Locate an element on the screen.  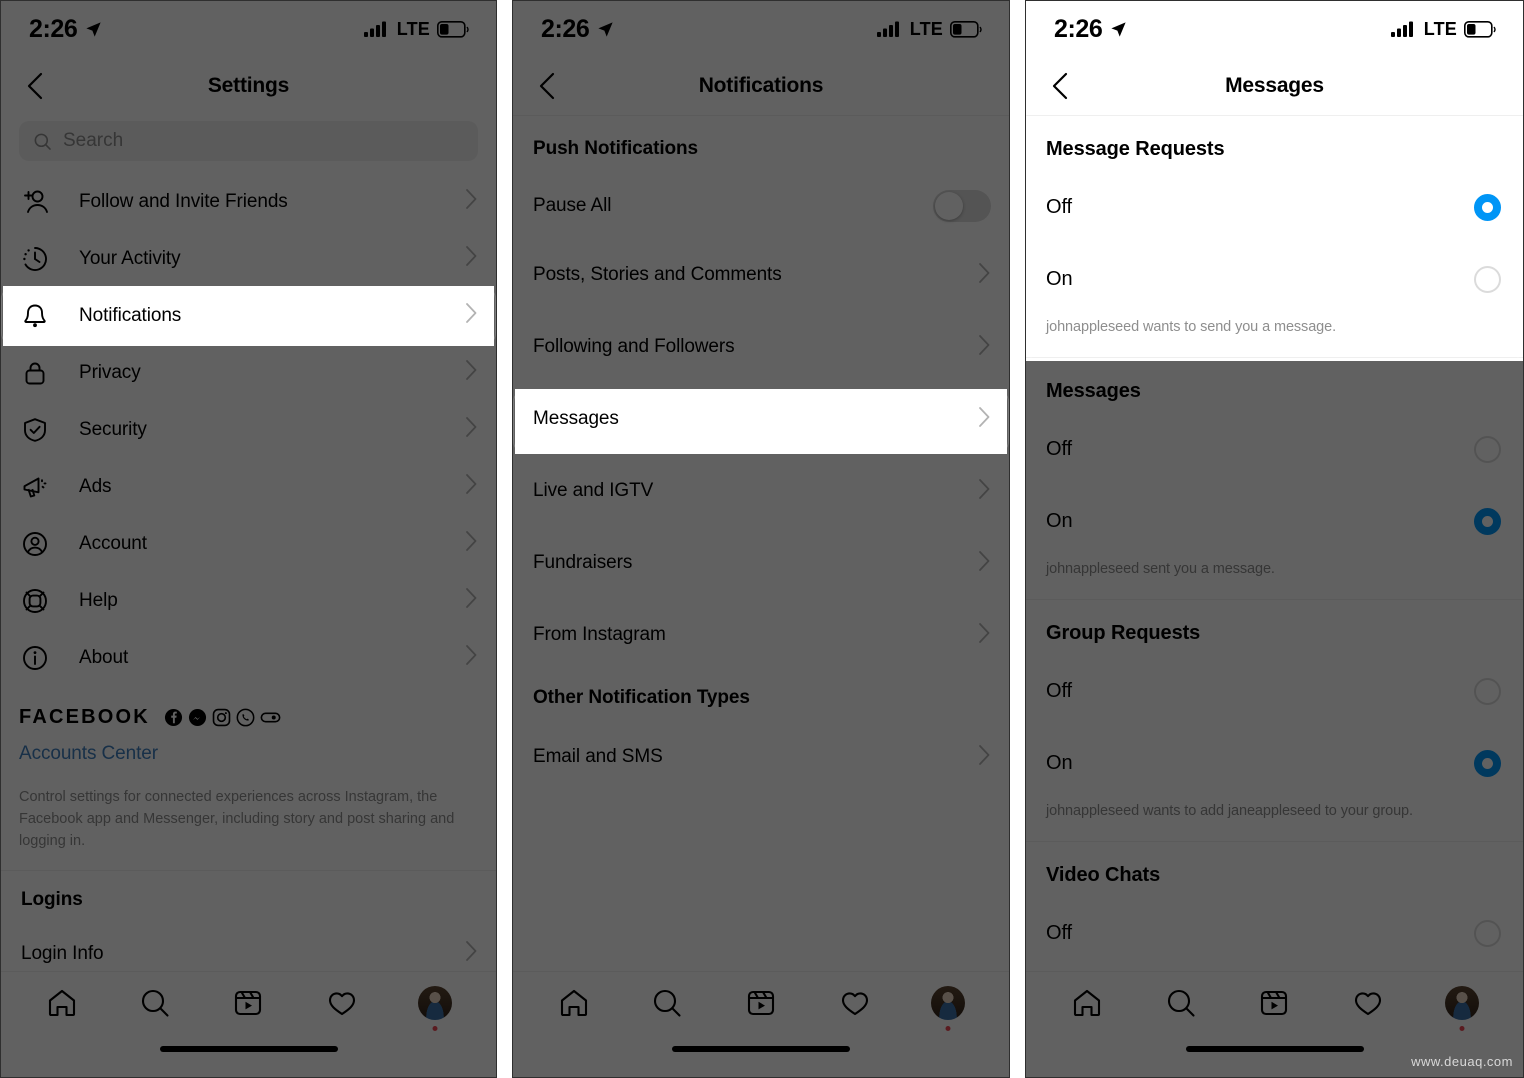
messages-nav-bar: Messages is located at coordinates (1274, 86).